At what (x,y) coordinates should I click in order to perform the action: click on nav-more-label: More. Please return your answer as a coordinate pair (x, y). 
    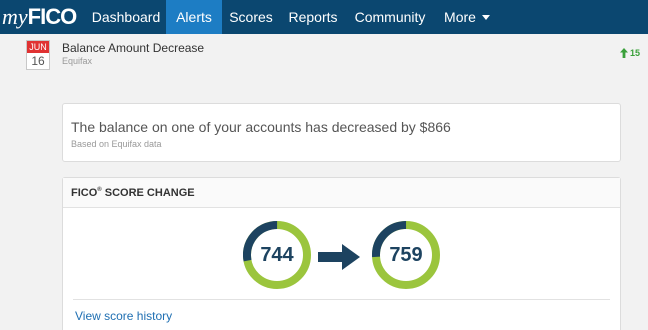
    Looking at the image, I should click on (460, 17).